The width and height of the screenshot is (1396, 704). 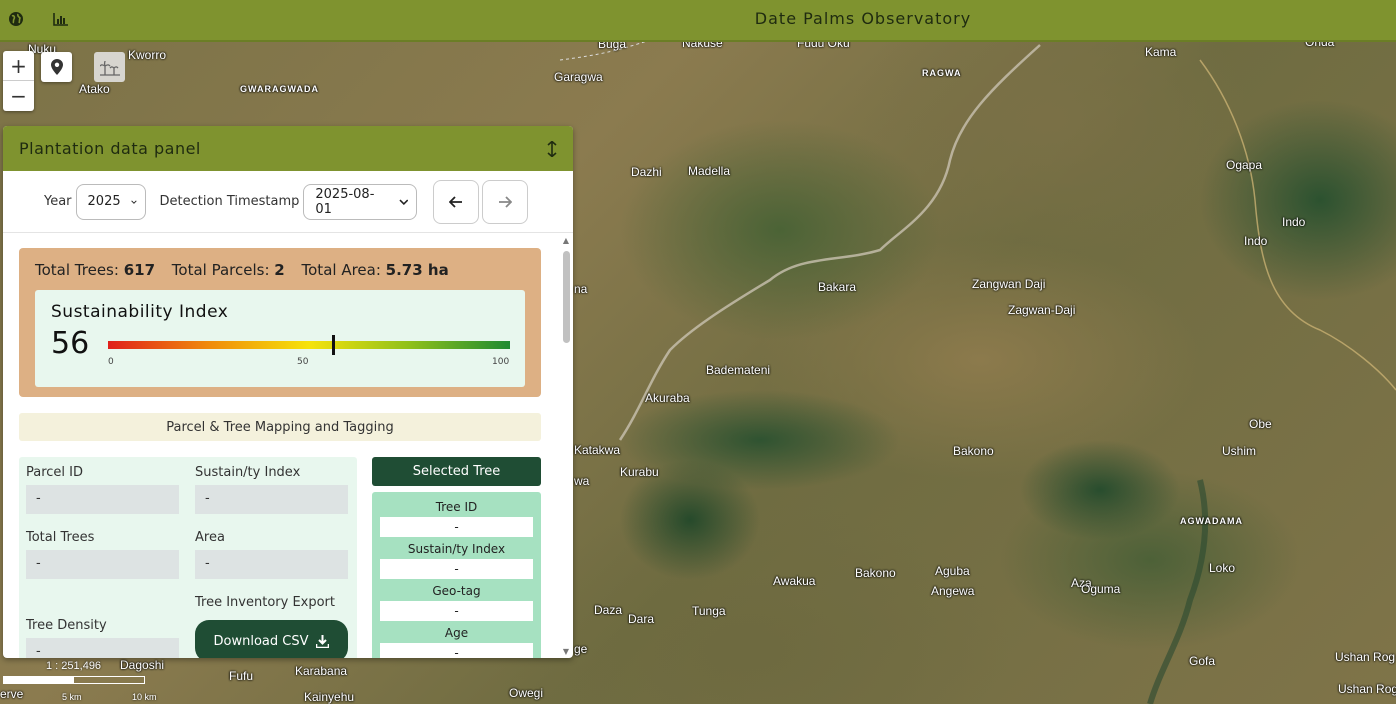 What do you see at coordinates (271, 639) in the screenshot?
I see `download-csv-button: Download CSV` at bounding box center [271, 639].